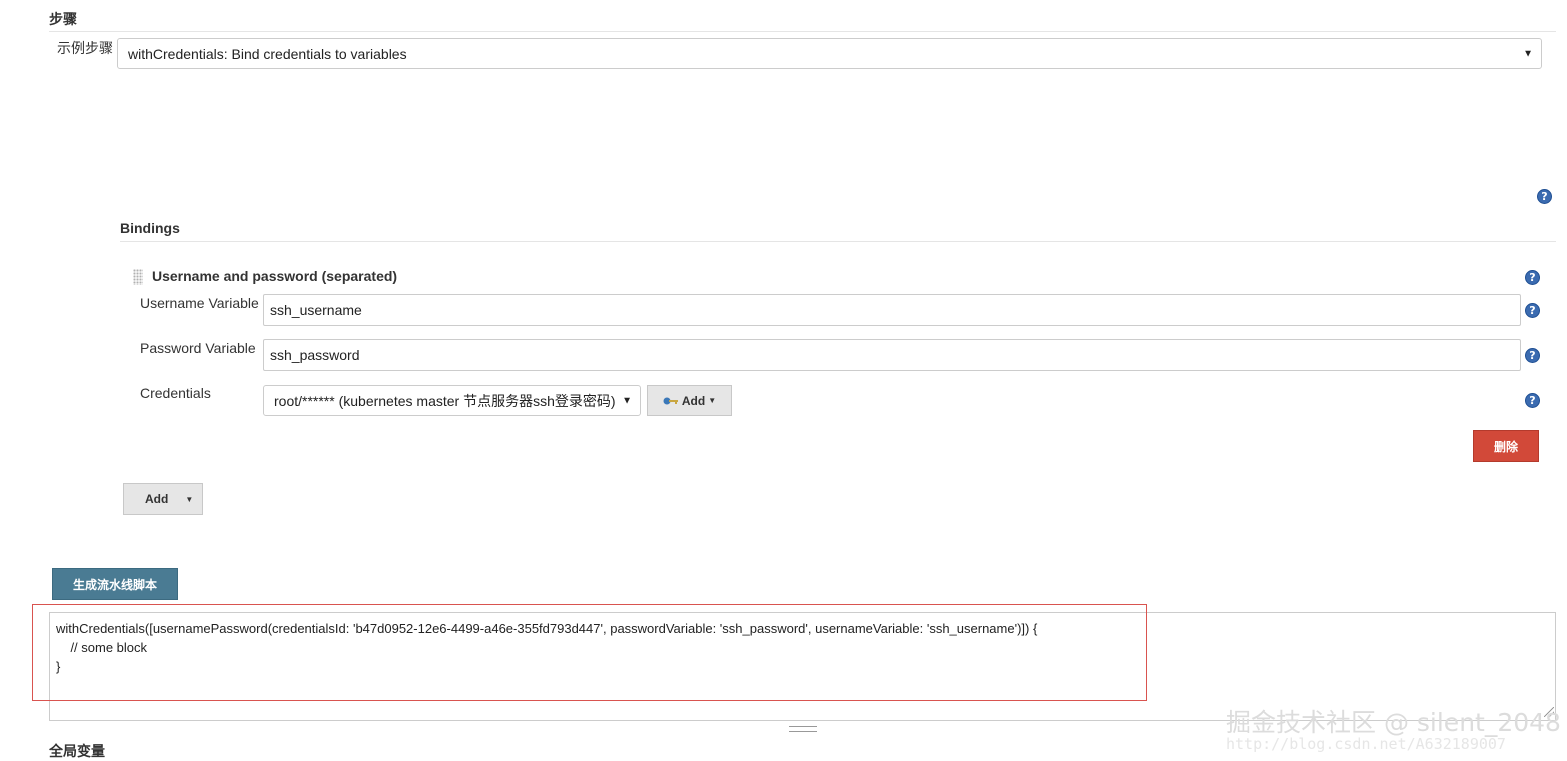 Image resolution: width=1567 pixels, height=761 pixels. Describe the element at coordinates (802, 31) in the screenshot. I see `steps-divider` at that location.